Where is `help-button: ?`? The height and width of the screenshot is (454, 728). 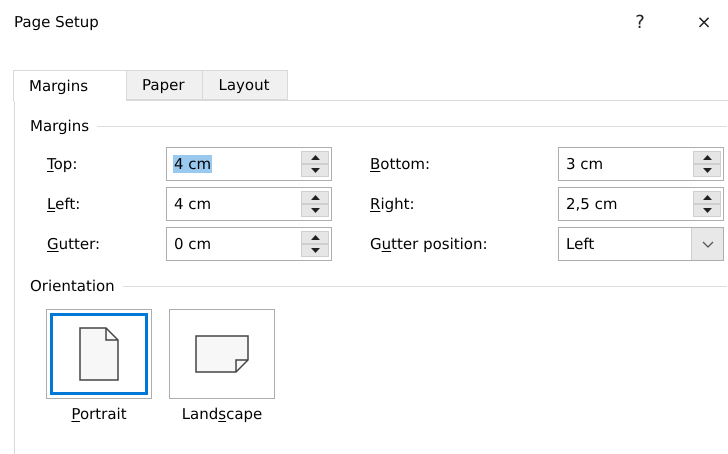
help-button: ? is located at coordinates (640, 22).